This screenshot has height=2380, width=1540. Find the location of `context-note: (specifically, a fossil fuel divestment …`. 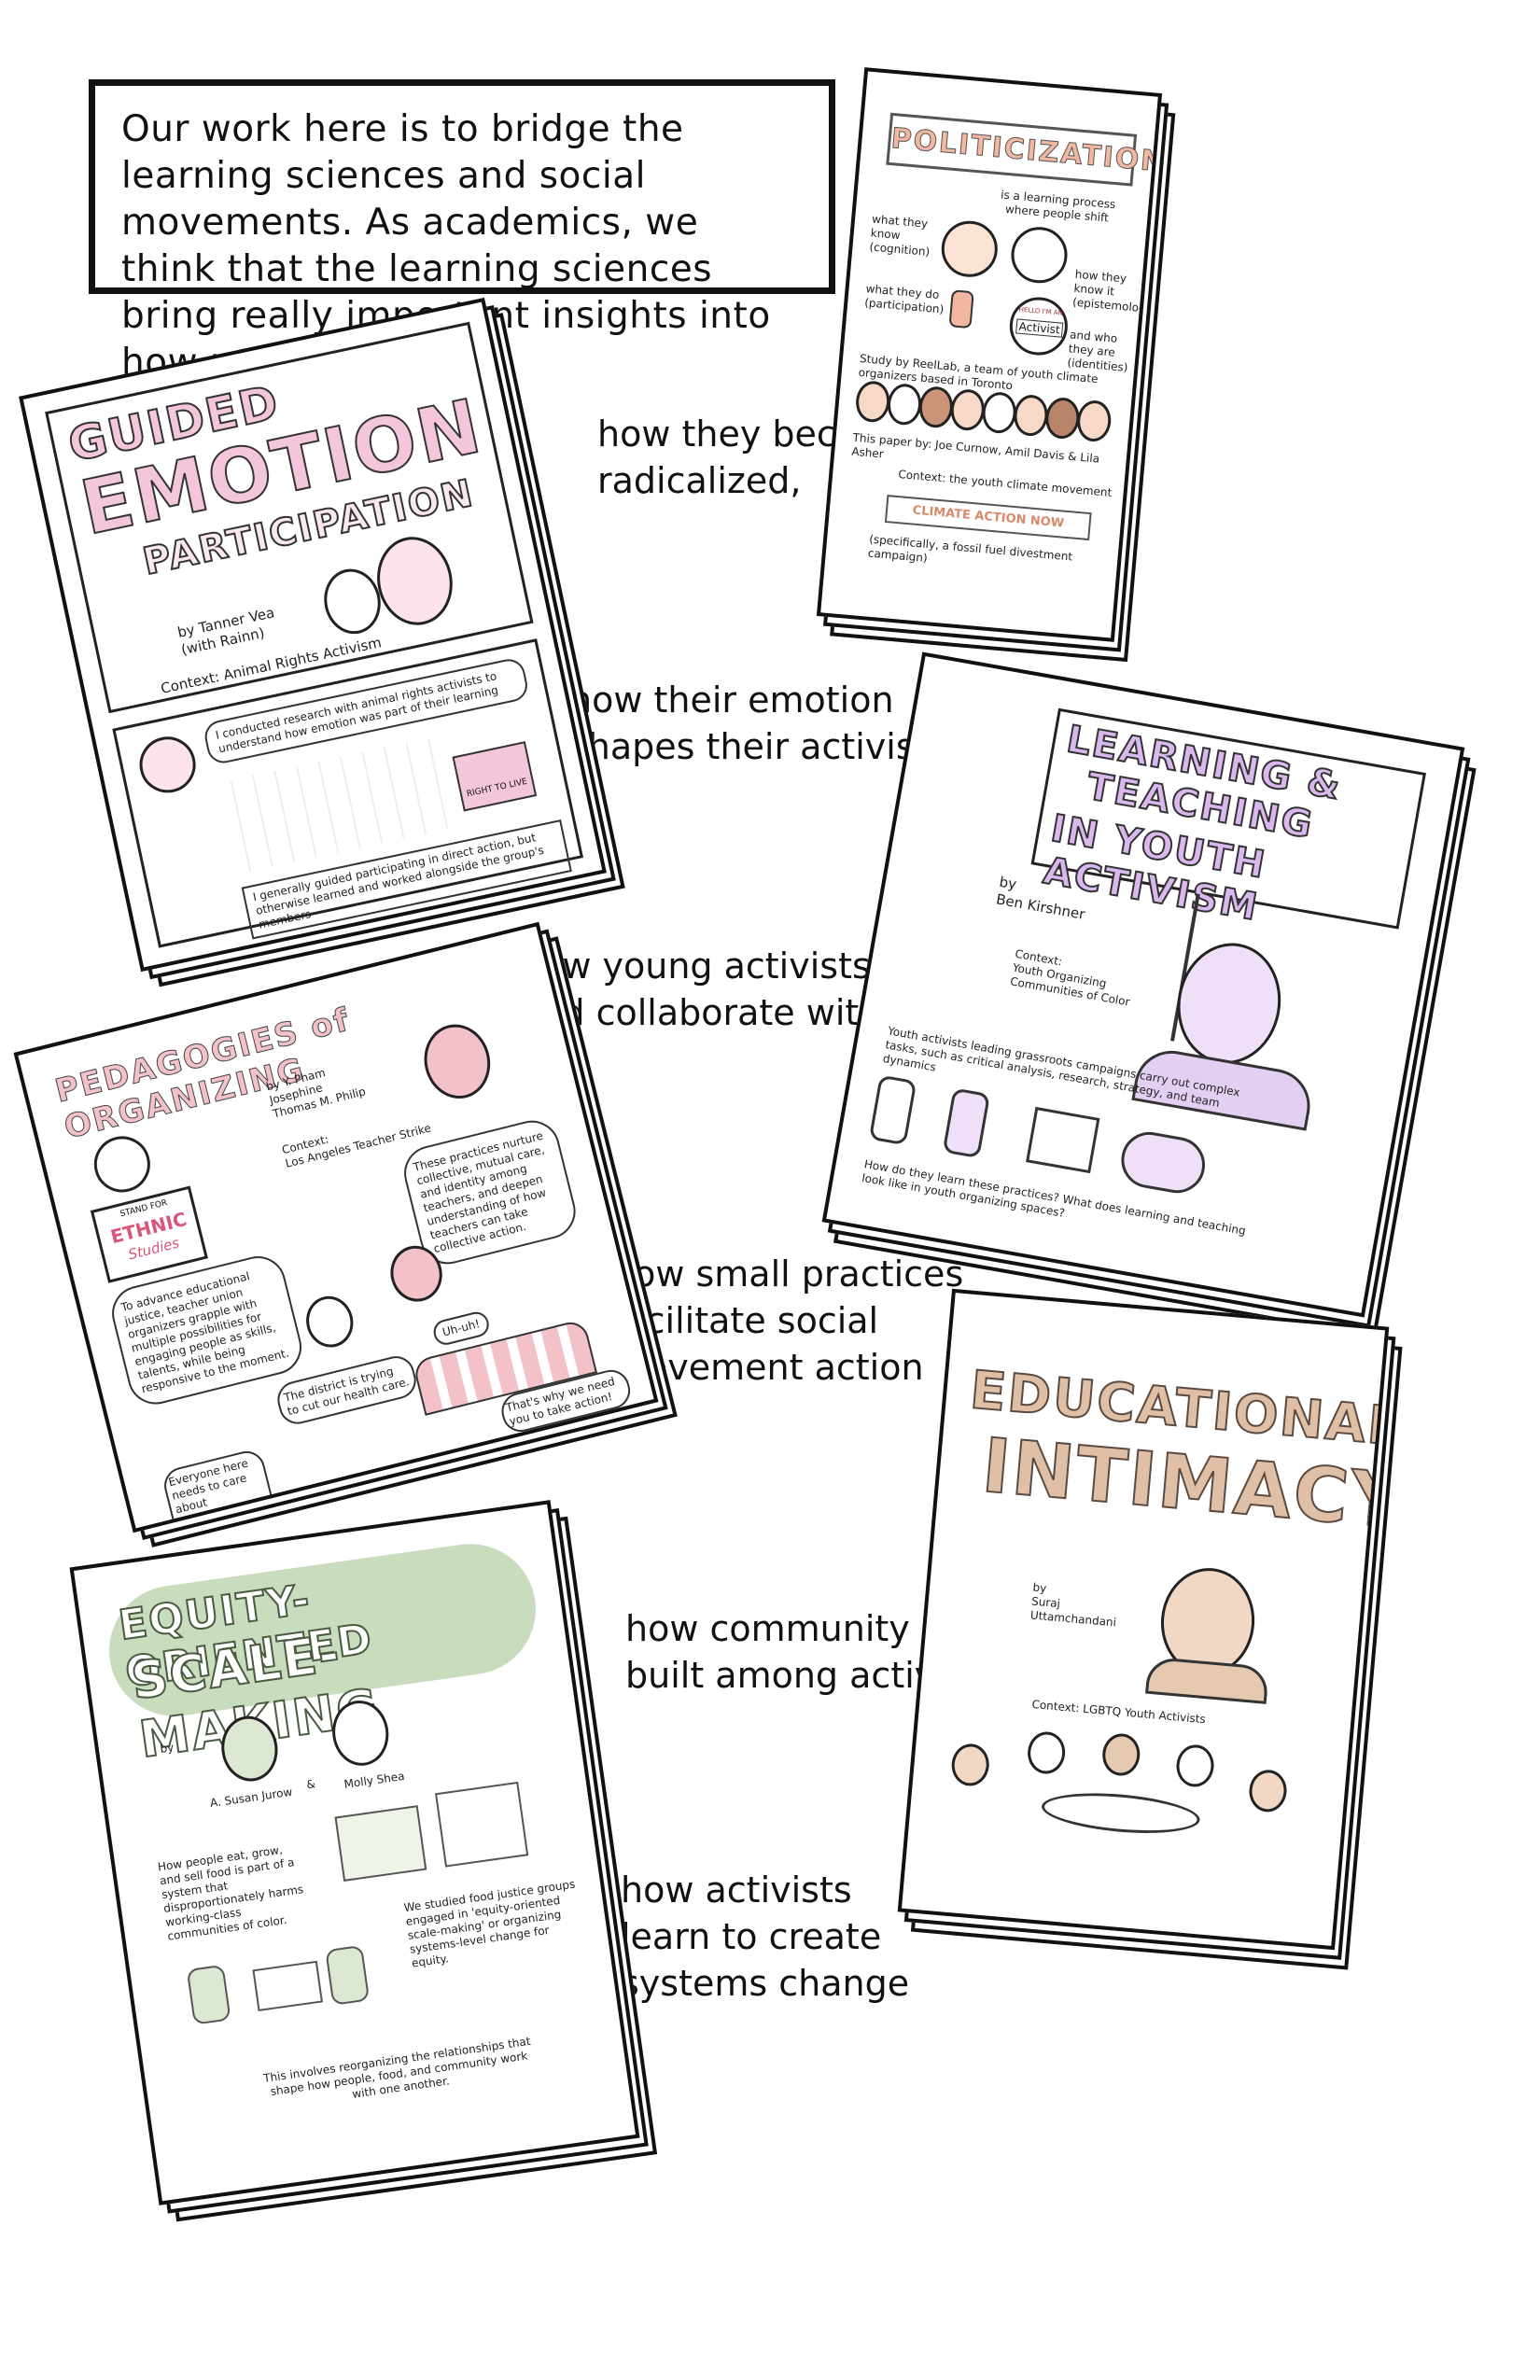

context-note: (specifically, a fossil fuel divestment … is located at coordinates (970, 549).